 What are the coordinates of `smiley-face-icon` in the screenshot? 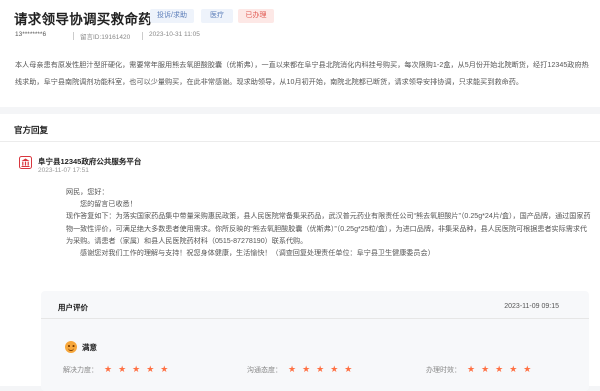 It's located at (71, 347).